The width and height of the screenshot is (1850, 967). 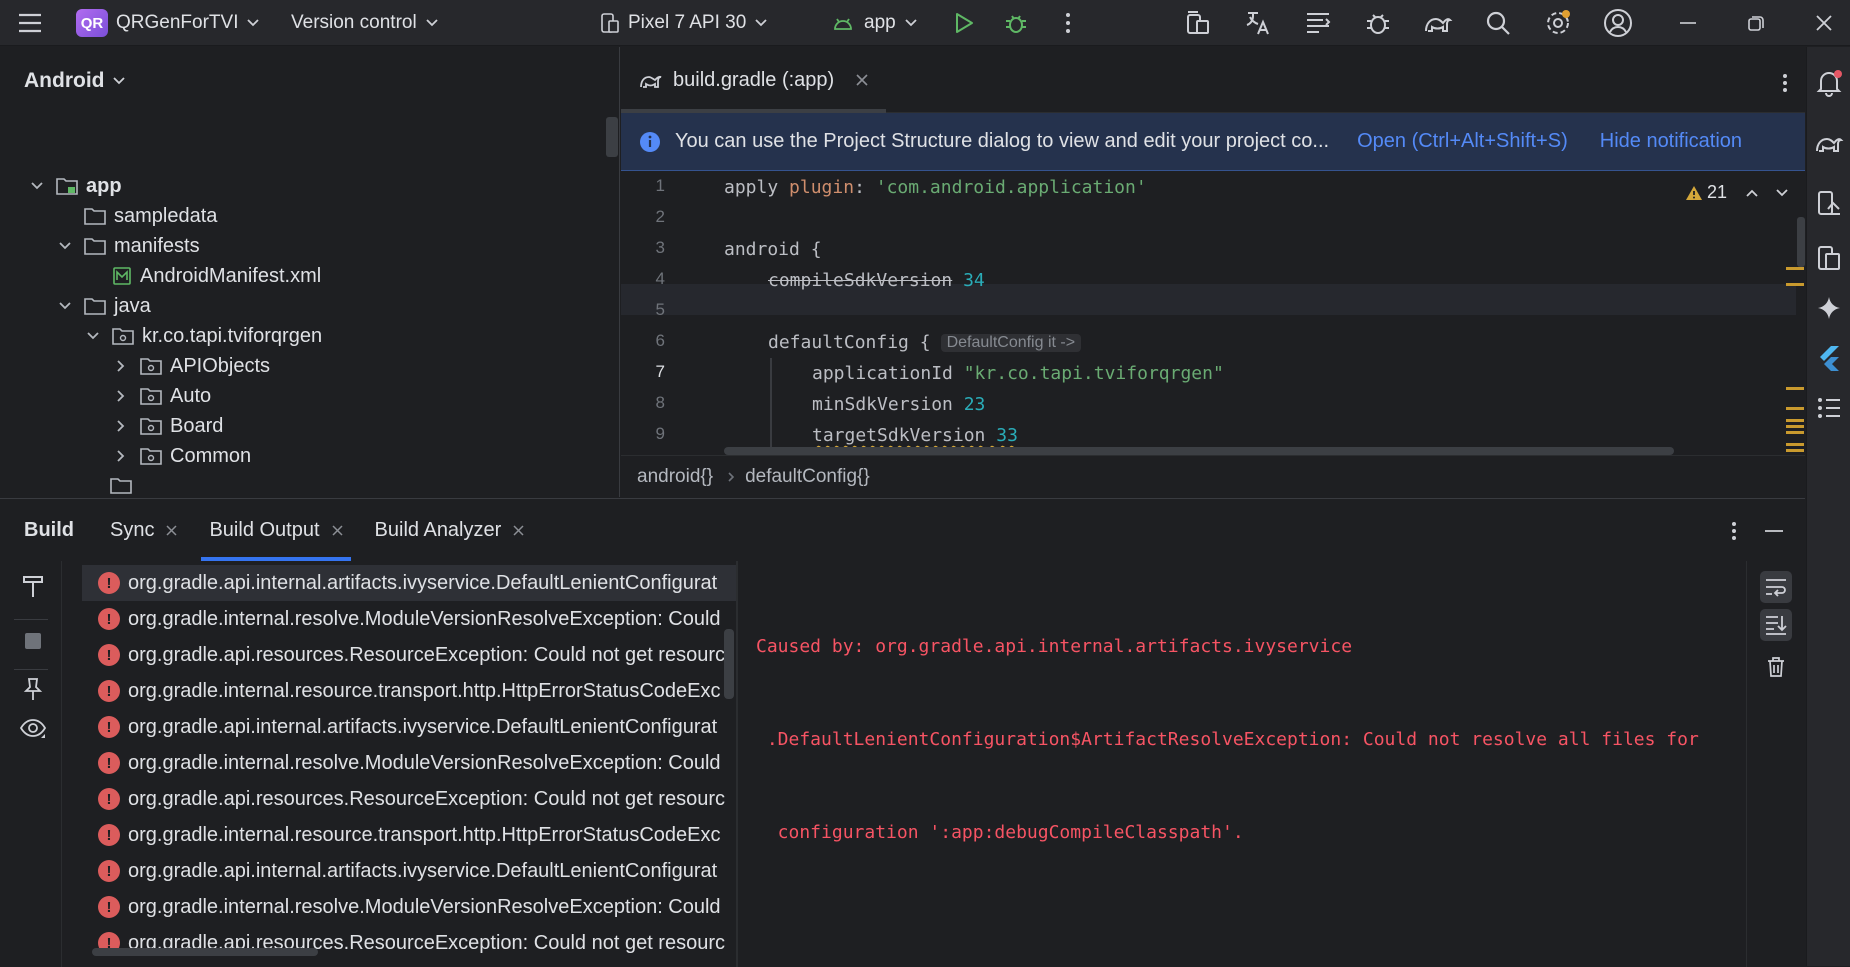 What do you see at coordinates (1694, 193) in the screenshot?
I see `warning-icon` at bounding box center [1694, 193].